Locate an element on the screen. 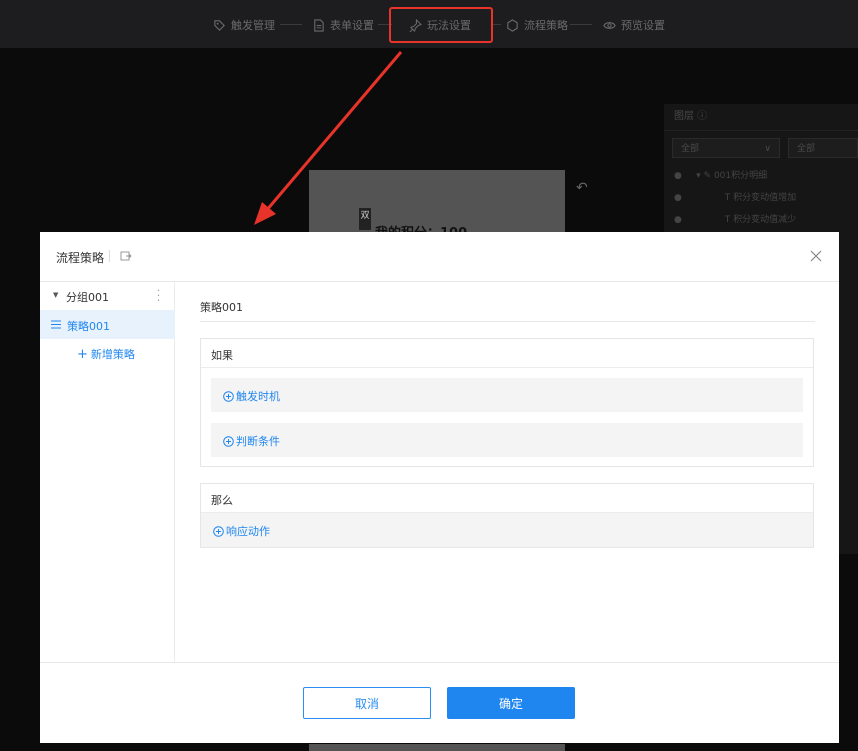 Image resolution: width=858 pixels, height=751 pixels. step-form: 表单设置 is located at coordinates (343, 25).